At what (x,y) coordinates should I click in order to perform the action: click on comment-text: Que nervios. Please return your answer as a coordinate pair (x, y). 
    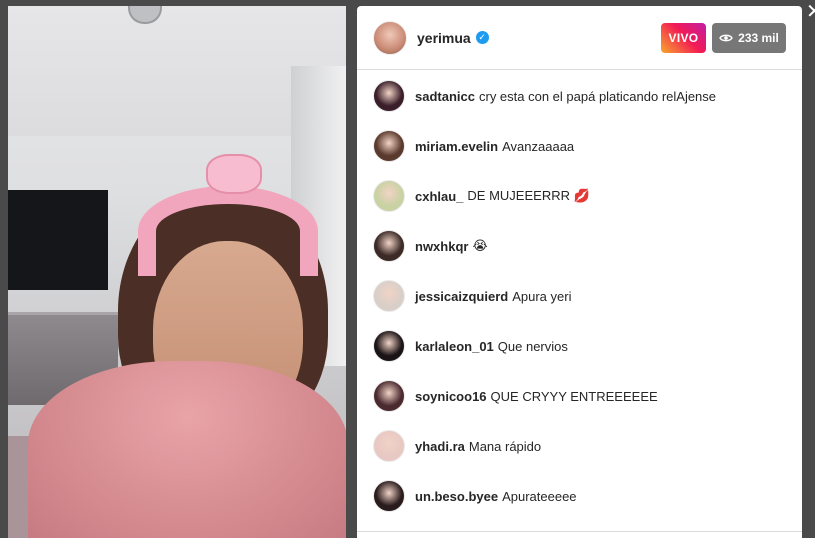
    Looking at the image, I should click on (532, 346).